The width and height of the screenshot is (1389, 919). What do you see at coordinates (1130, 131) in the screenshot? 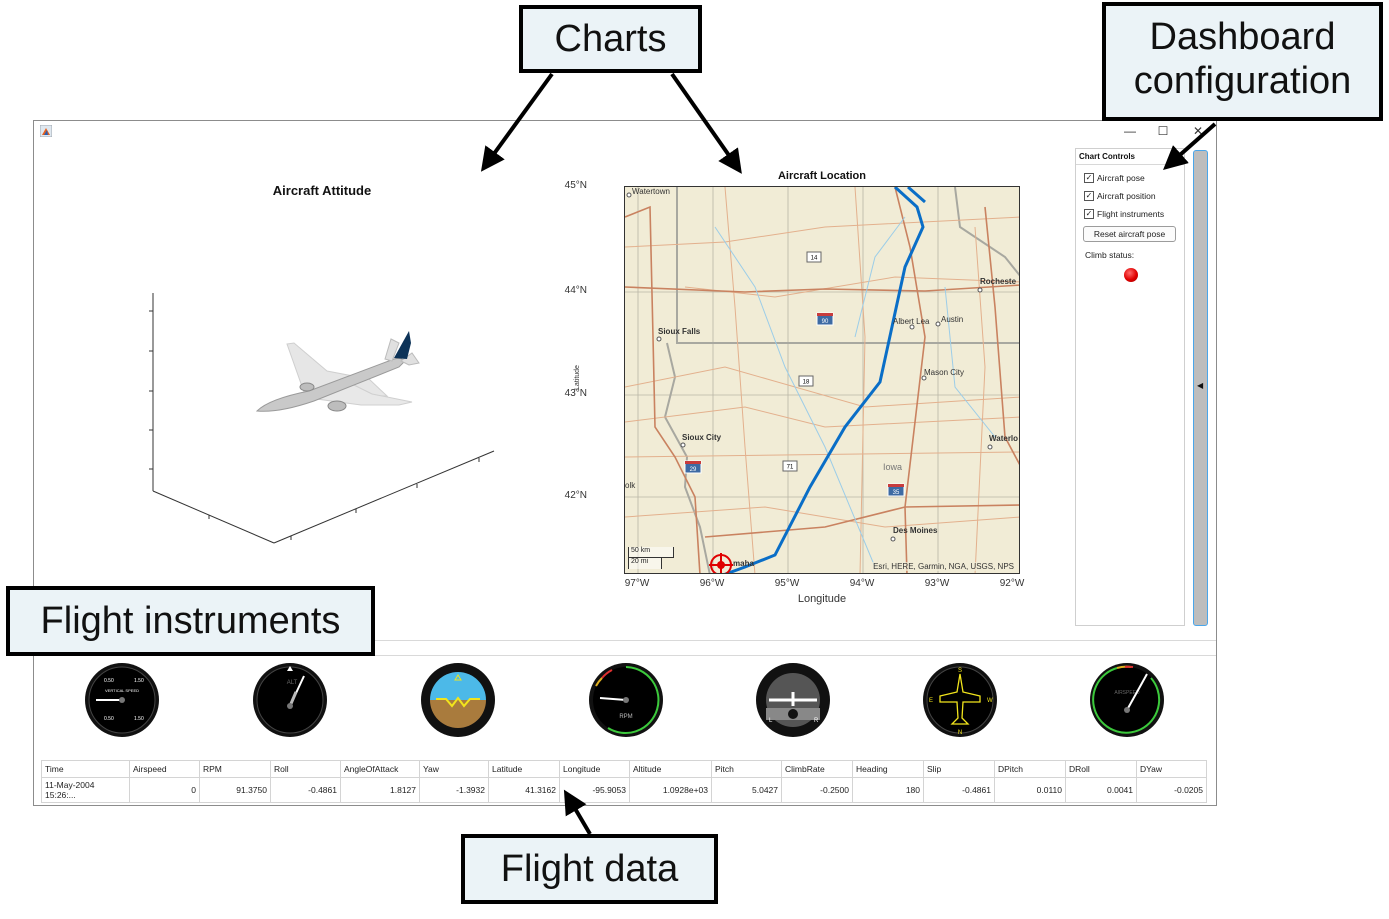
I see `minimize-button: —` at bounding box center [1130, 131].